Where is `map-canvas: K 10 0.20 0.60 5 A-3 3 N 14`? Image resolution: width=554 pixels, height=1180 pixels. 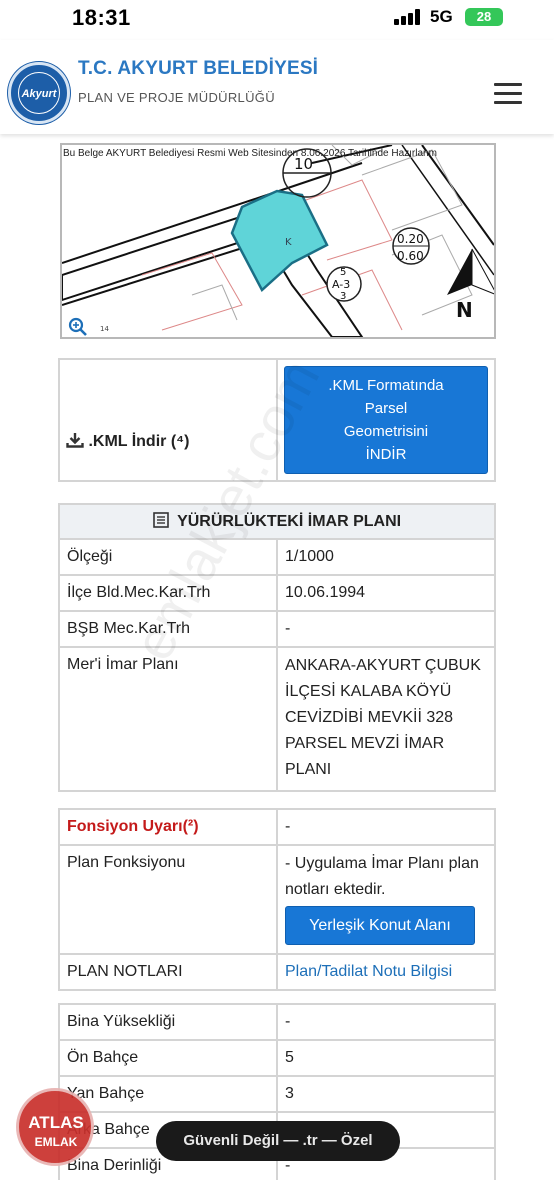 map-canvas: K 10 0.20 0.60 5 A-3 3 N 14 is located at coordinates (278, 241).